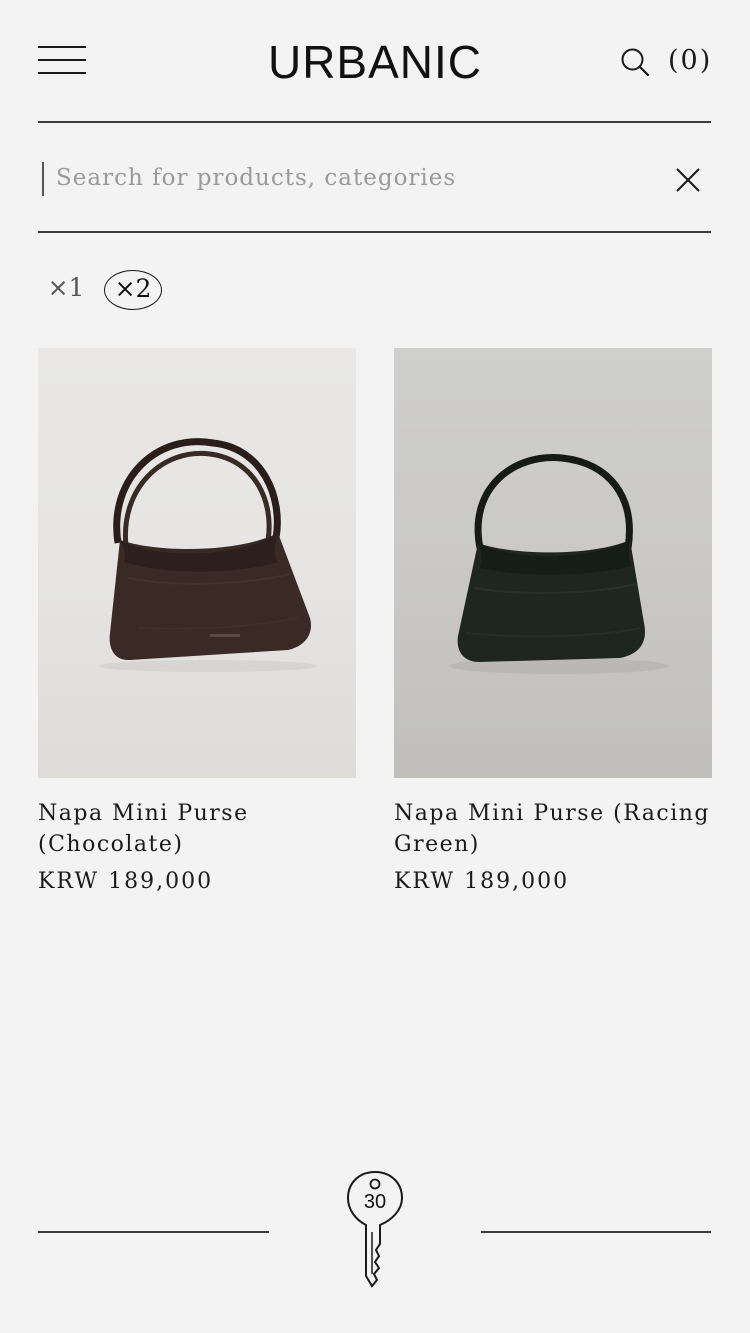 This screenshot has height=1333, width=750. What do you see at coordinates (635, 62) in the screenshot?
I see `search-icon` at bounding box center [635, 62].